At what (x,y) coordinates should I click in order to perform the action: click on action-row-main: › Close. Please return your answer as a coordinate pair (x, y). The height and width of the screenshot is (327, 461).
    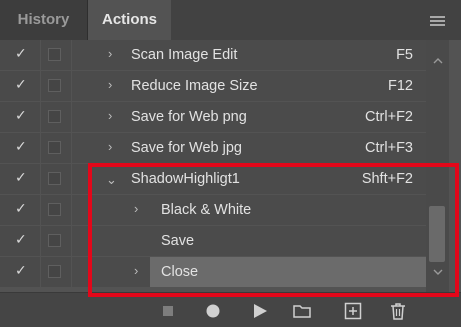
    Looking at the image, I should click on (249, 272).